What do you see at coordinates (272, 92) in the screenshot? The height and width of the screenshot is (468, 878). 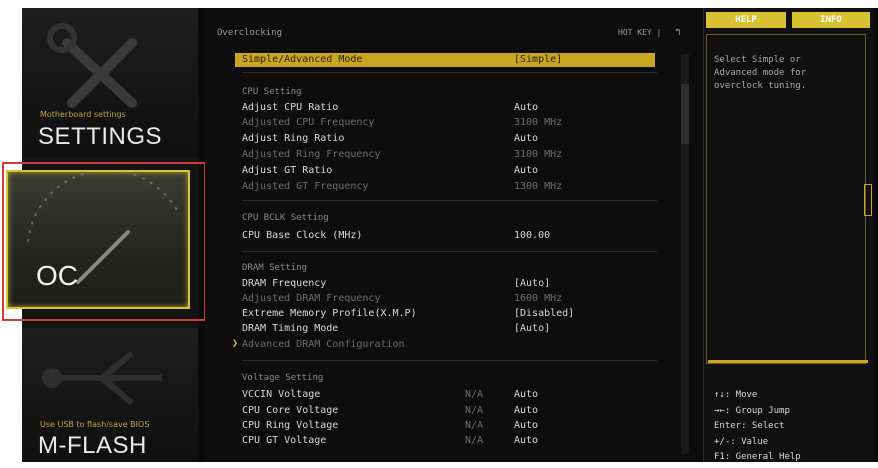 I see `section-cpu-setting: CPU Setting` at bounding box center [272, 92].